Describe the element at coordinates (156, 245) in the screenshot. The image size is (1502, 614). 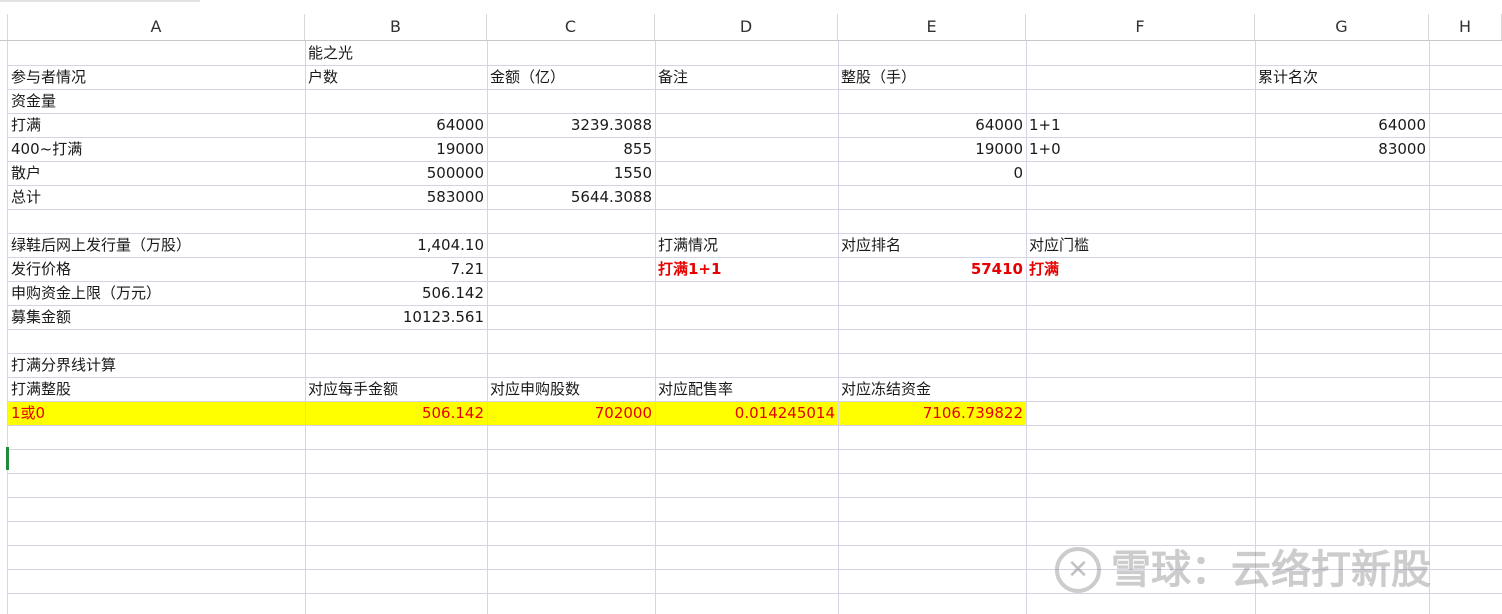
I see `cell-a9: 绿鞋后网上发行量（万股）` at that location.